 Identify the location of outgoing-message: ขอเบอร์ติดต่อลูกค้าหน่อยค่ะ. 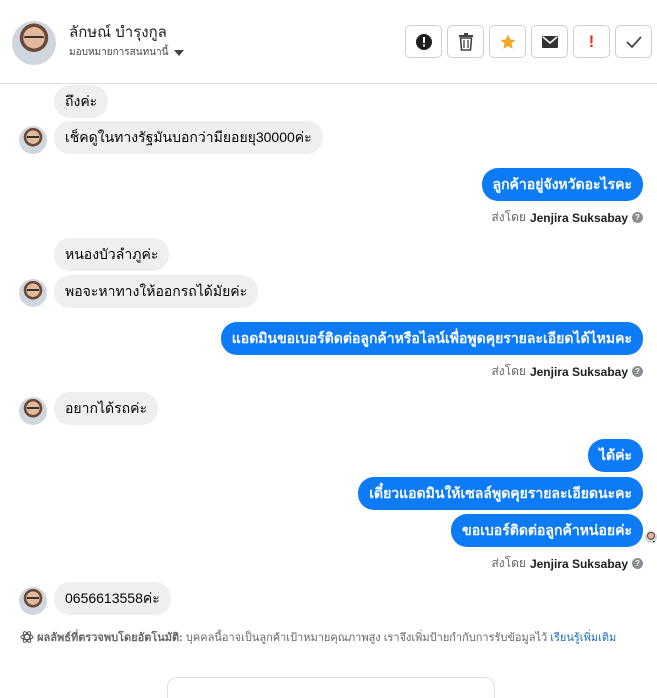
(547, 530).